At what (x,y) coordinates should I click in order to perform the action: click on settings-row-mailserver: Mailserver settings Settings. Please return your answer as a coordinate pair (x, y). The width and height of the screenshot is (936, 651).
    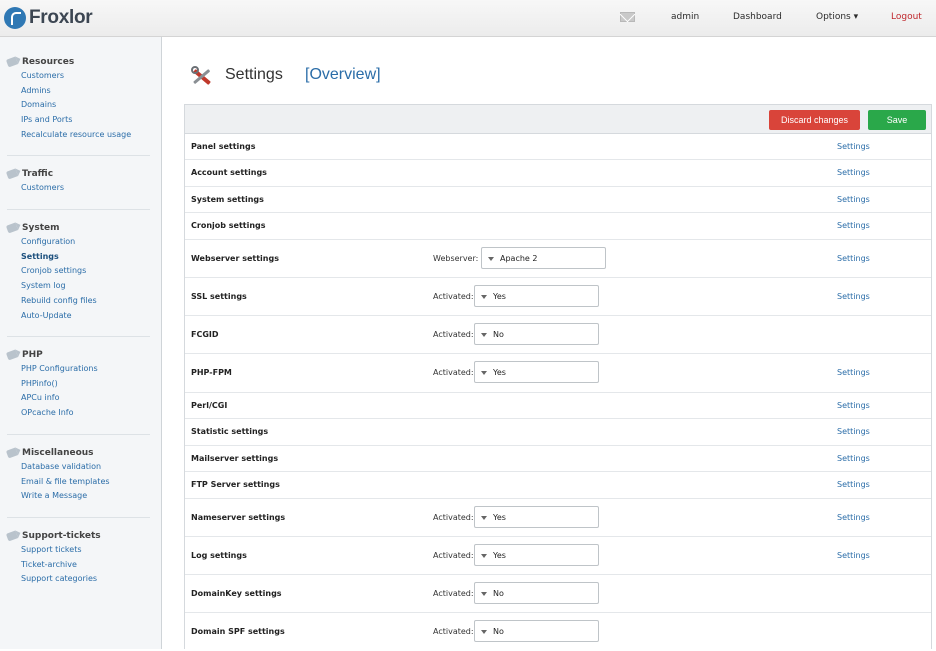
    Looking at the image, I should click on (558, 459).